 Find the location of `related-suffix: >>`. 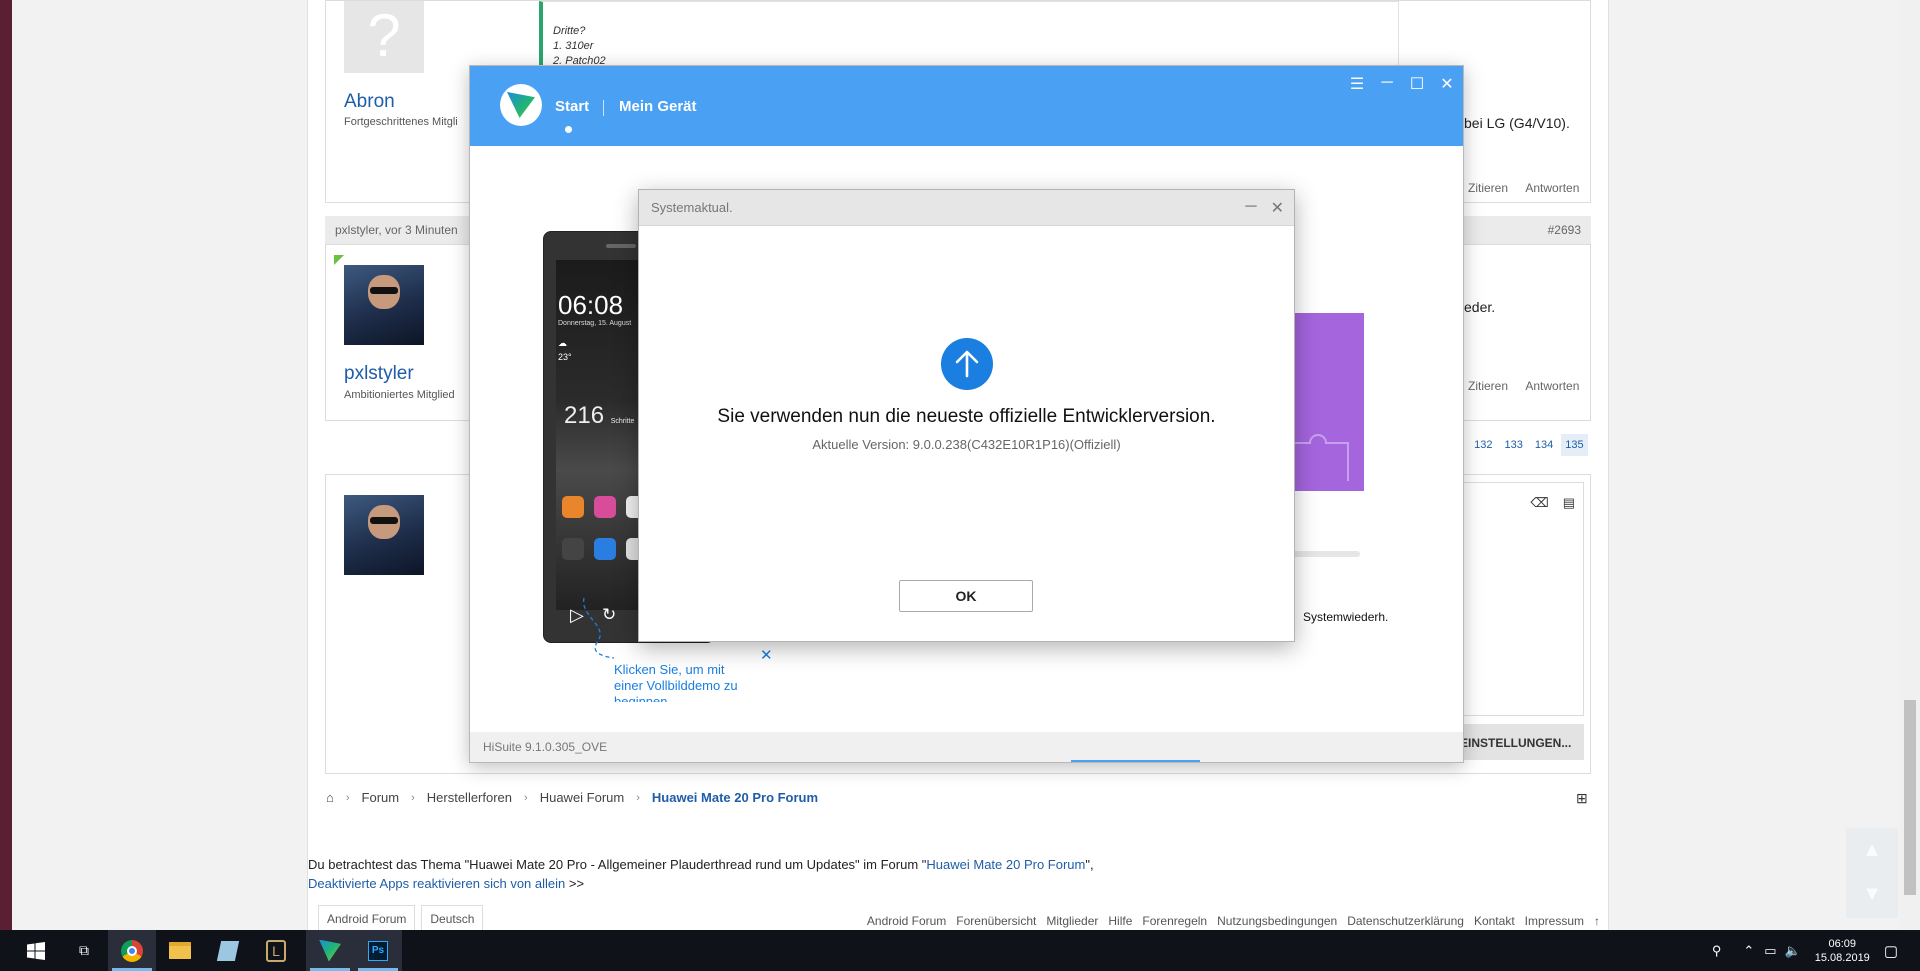

related-suffix: >> is located at coordinates (575, 883).